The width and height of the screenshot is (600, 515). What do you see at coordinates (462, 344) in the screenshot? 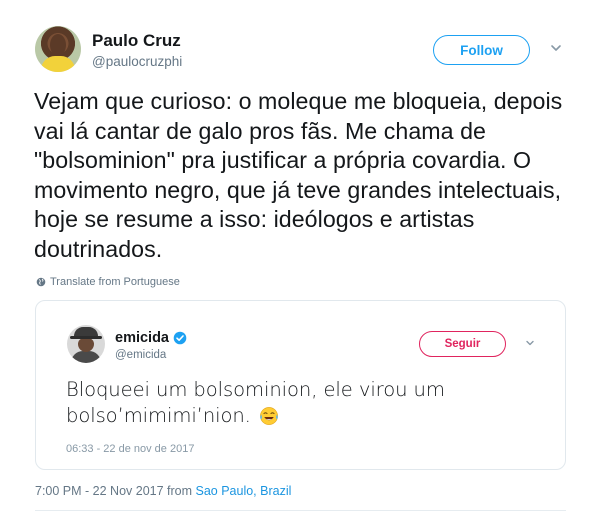
I see `seguir-button: Seguir` at bounding box center [462, 344].